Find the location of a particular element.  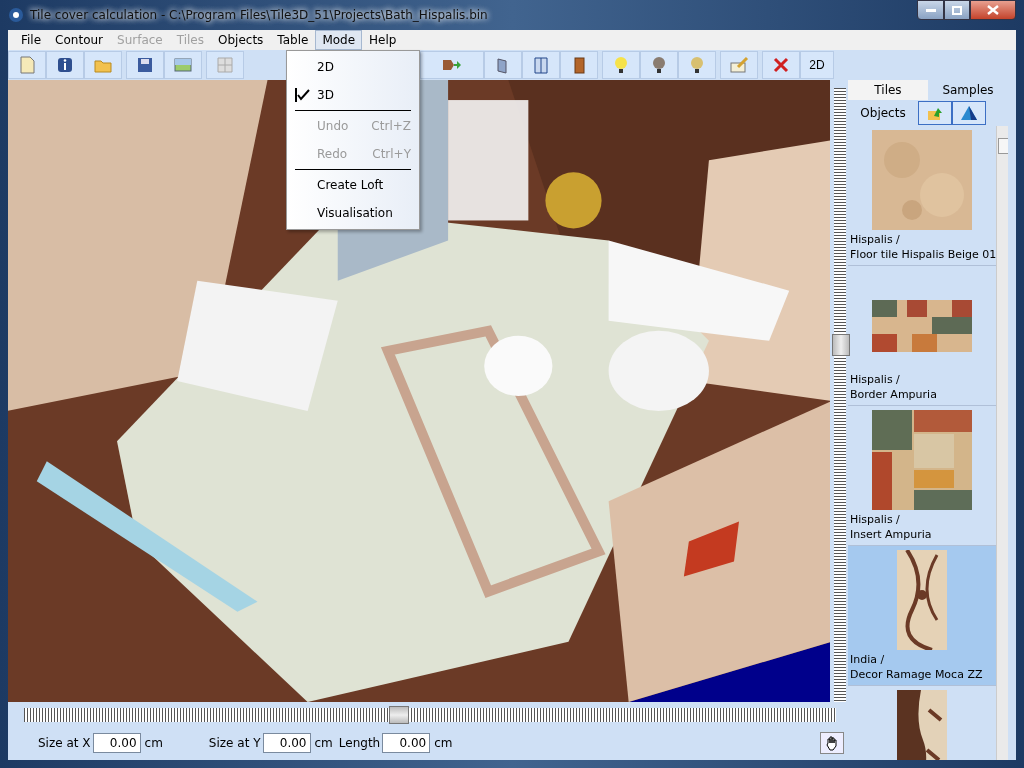

tile-name: Hispalis / Floor tile Hispalis Beige 01 is located at coordinates (923, 247).